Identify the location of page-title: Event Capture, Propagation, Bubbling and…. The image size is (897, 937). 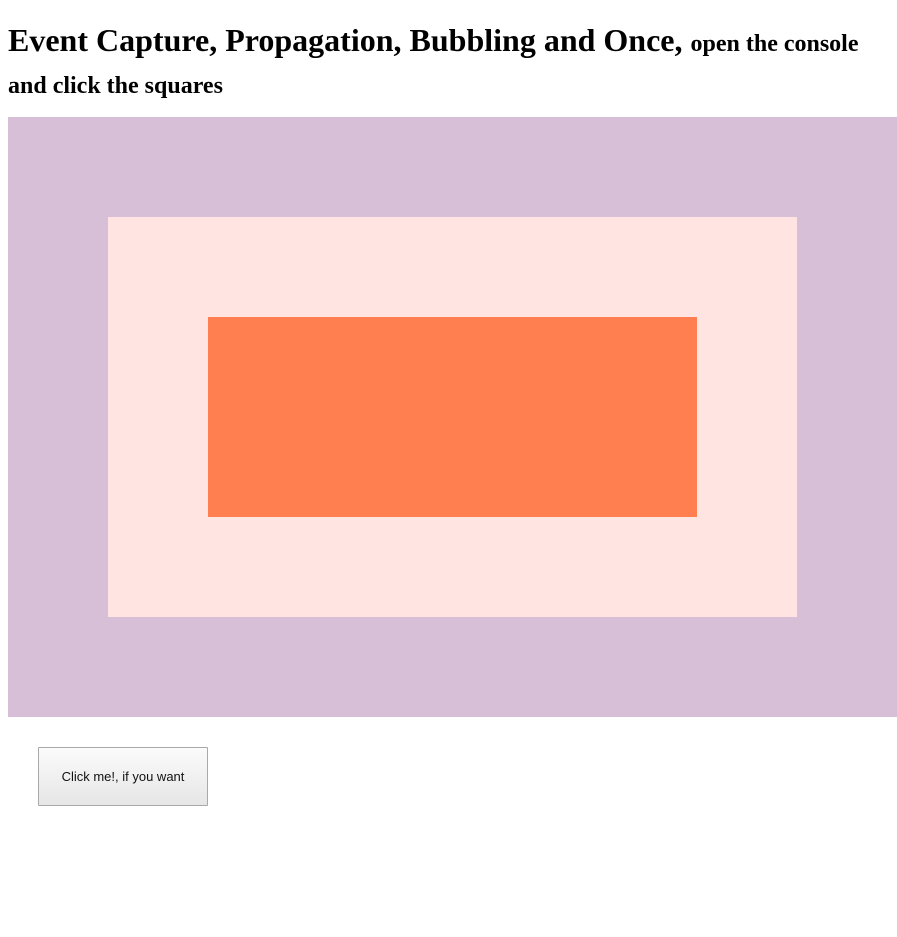
(450, 63).